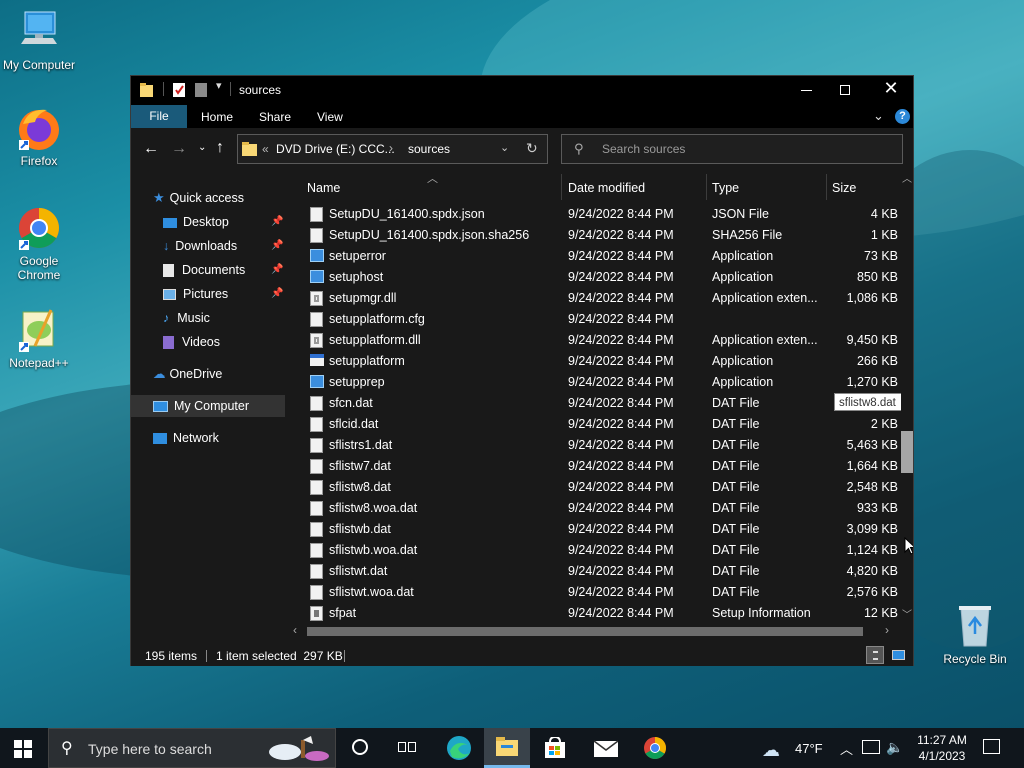 Image resolution: width=1024 pixels, height=768 pixels. Describe the element at coordinates (459, 748) in the screenshot. I see `edge-taskbar-icon` at that location.